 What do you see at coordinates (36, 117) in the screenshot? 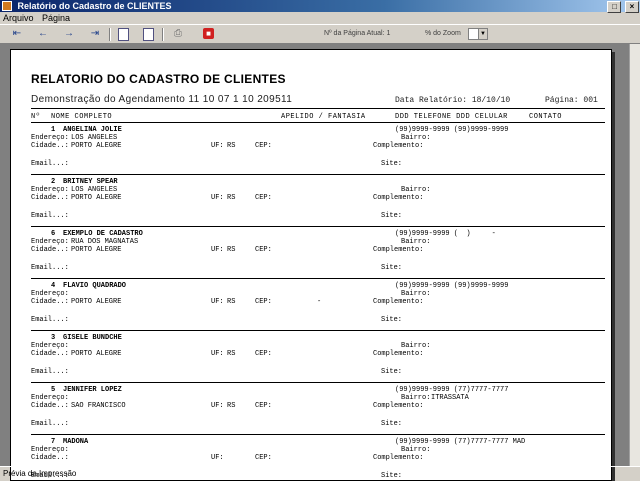
I see `col-num: Nº` at bounding box center [36, 117].